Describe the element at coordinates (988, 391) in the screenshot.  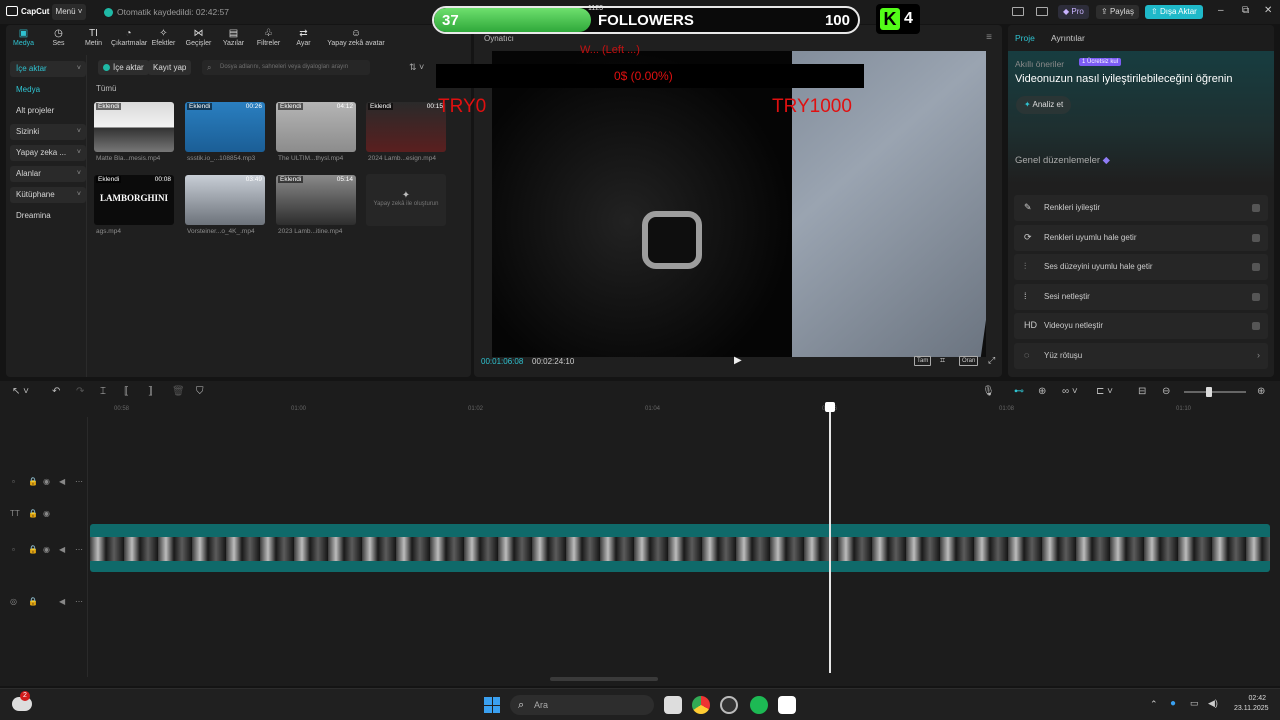
I see `microphone-icon: 🎙` at that location.